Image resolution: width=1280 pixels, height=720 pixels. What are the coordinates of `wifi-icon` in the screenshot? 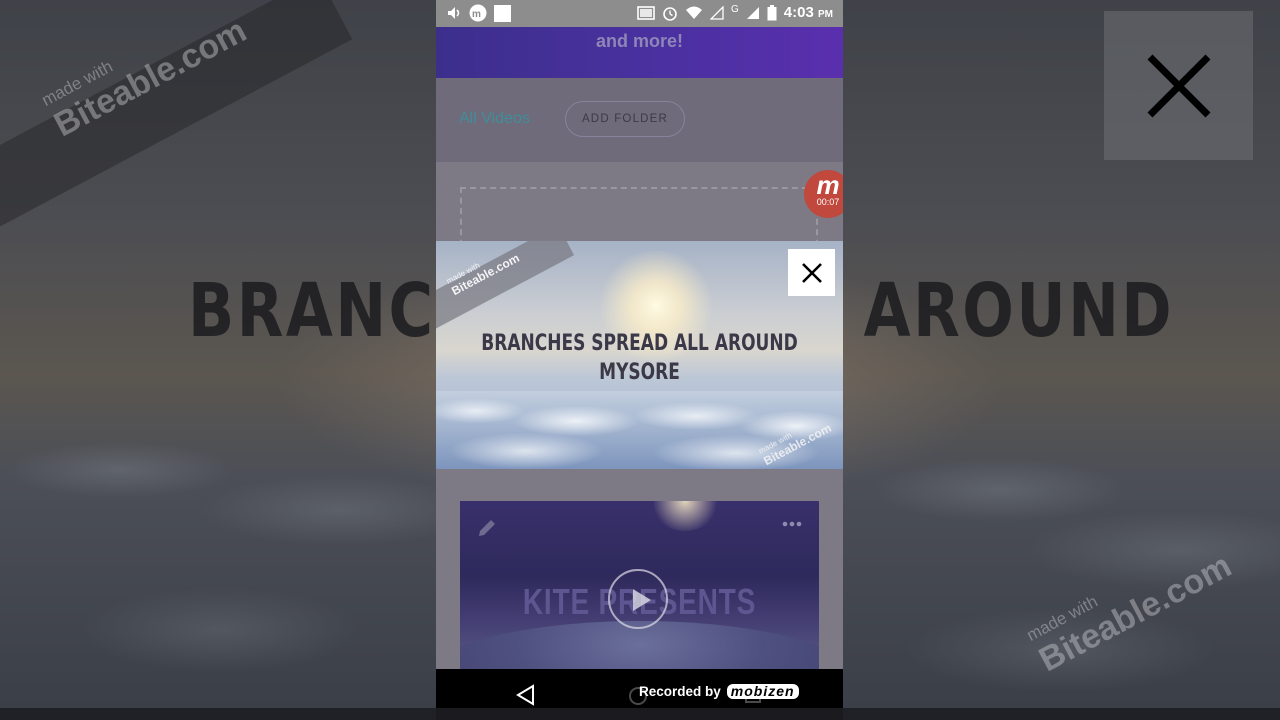 It's located at (694, 12).